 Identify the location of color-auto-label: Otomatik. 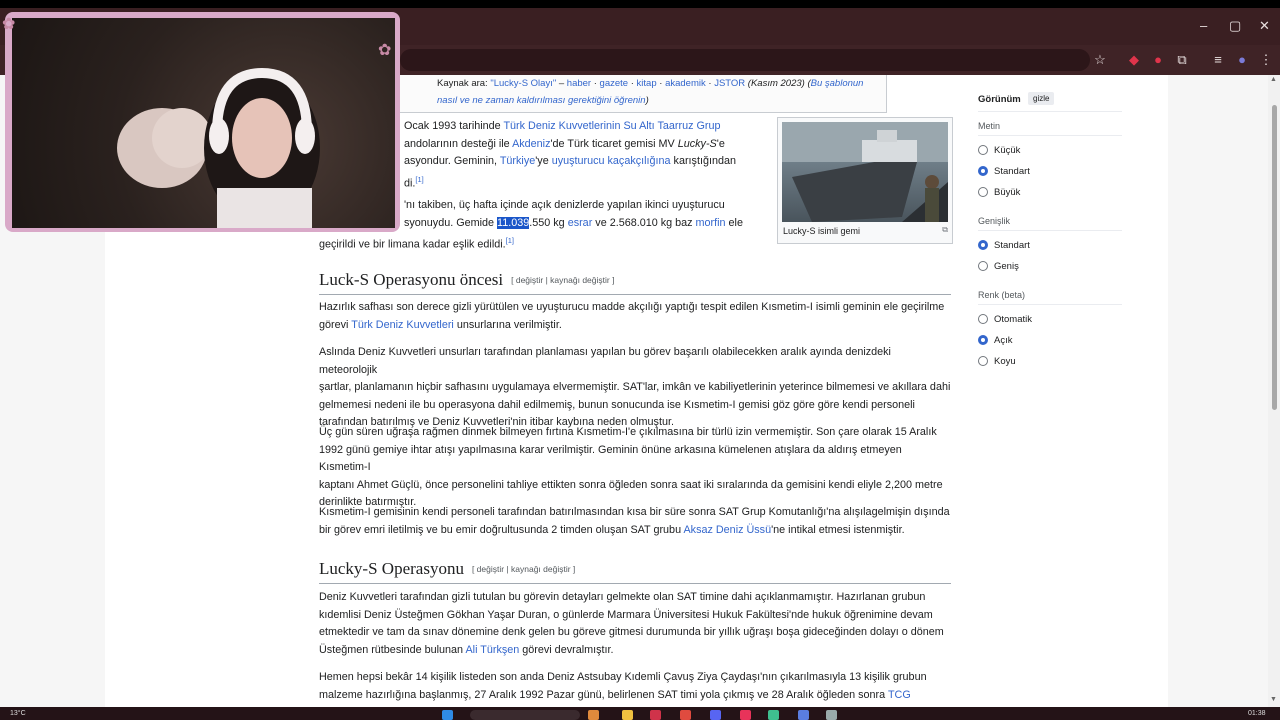
(1013, 319).